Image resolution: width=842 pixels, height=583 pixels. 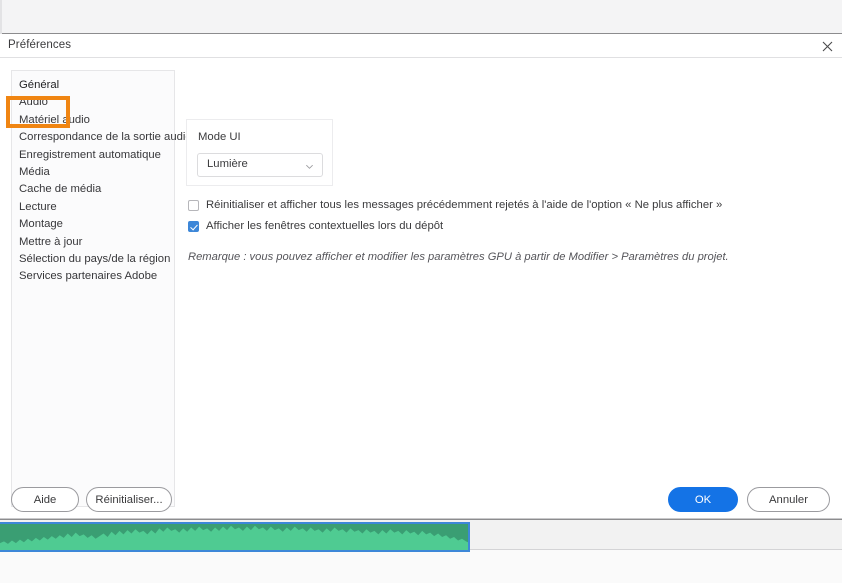 I want to click on sidebar-item-services-partenaires-adobe: Services partenaires Adobe, so click(x=93, y=276).